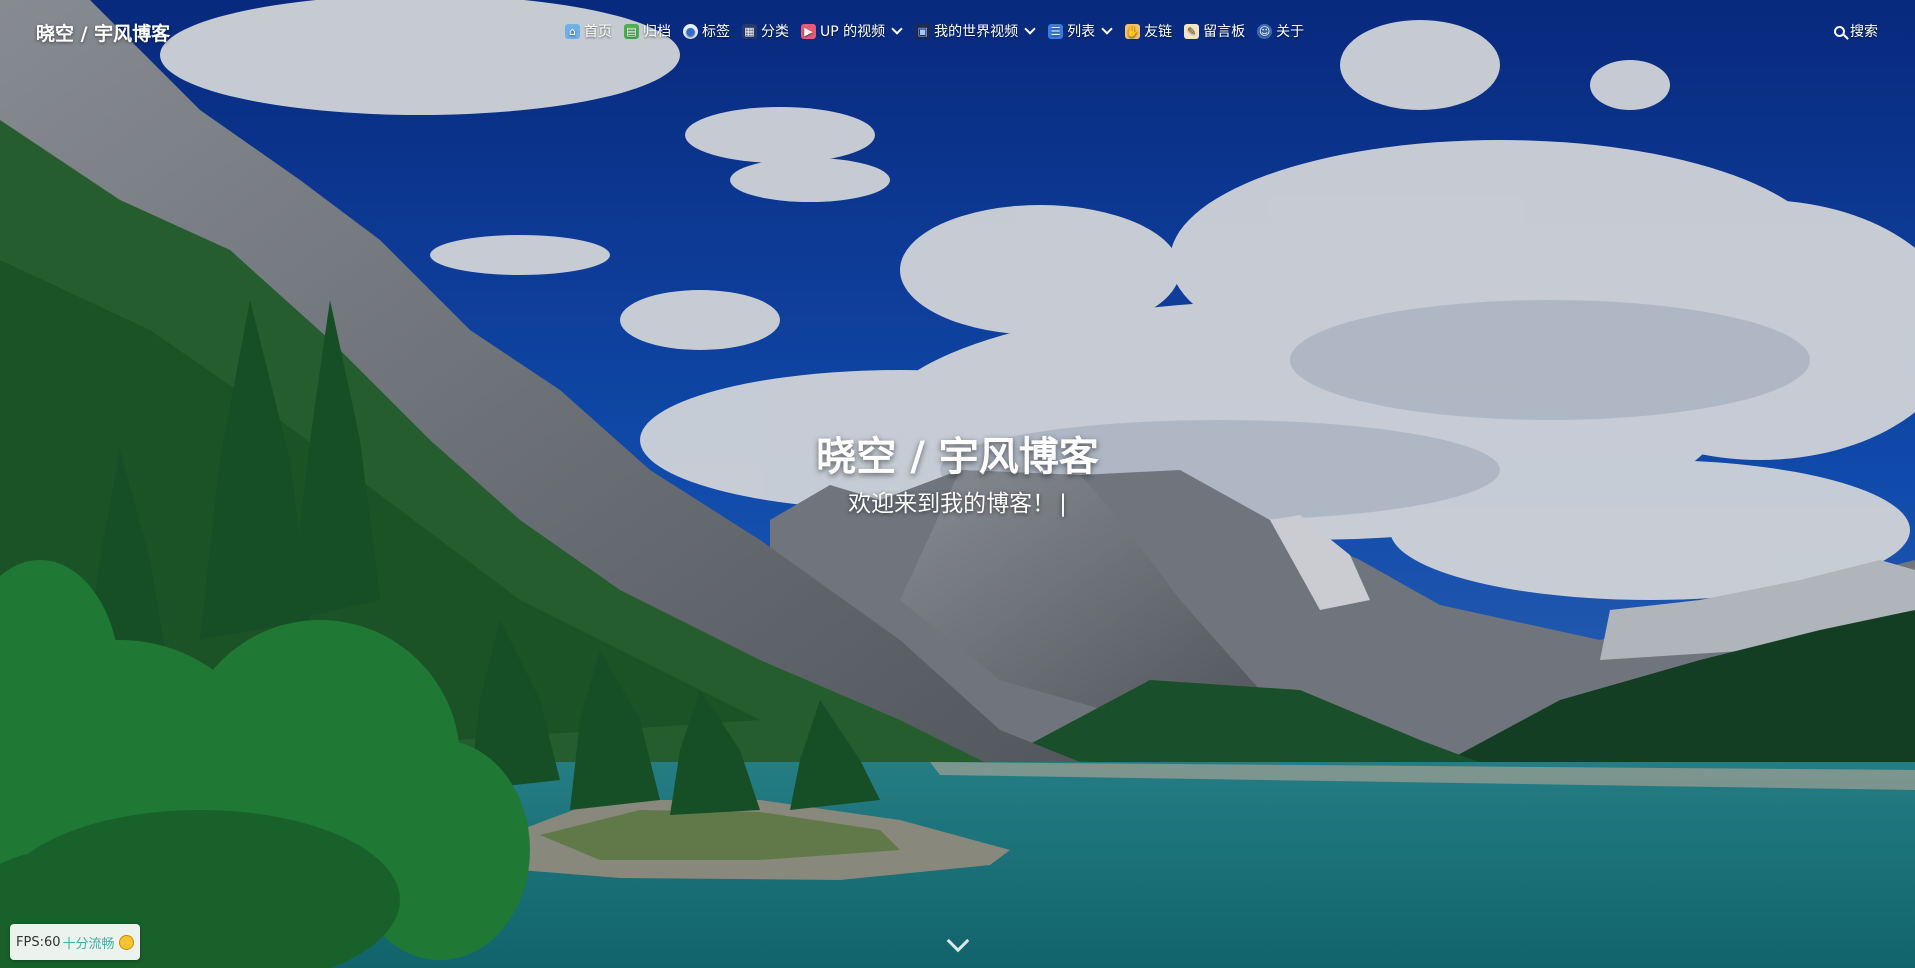  I want to click on list-icon: ☰, so click(1056, 31).